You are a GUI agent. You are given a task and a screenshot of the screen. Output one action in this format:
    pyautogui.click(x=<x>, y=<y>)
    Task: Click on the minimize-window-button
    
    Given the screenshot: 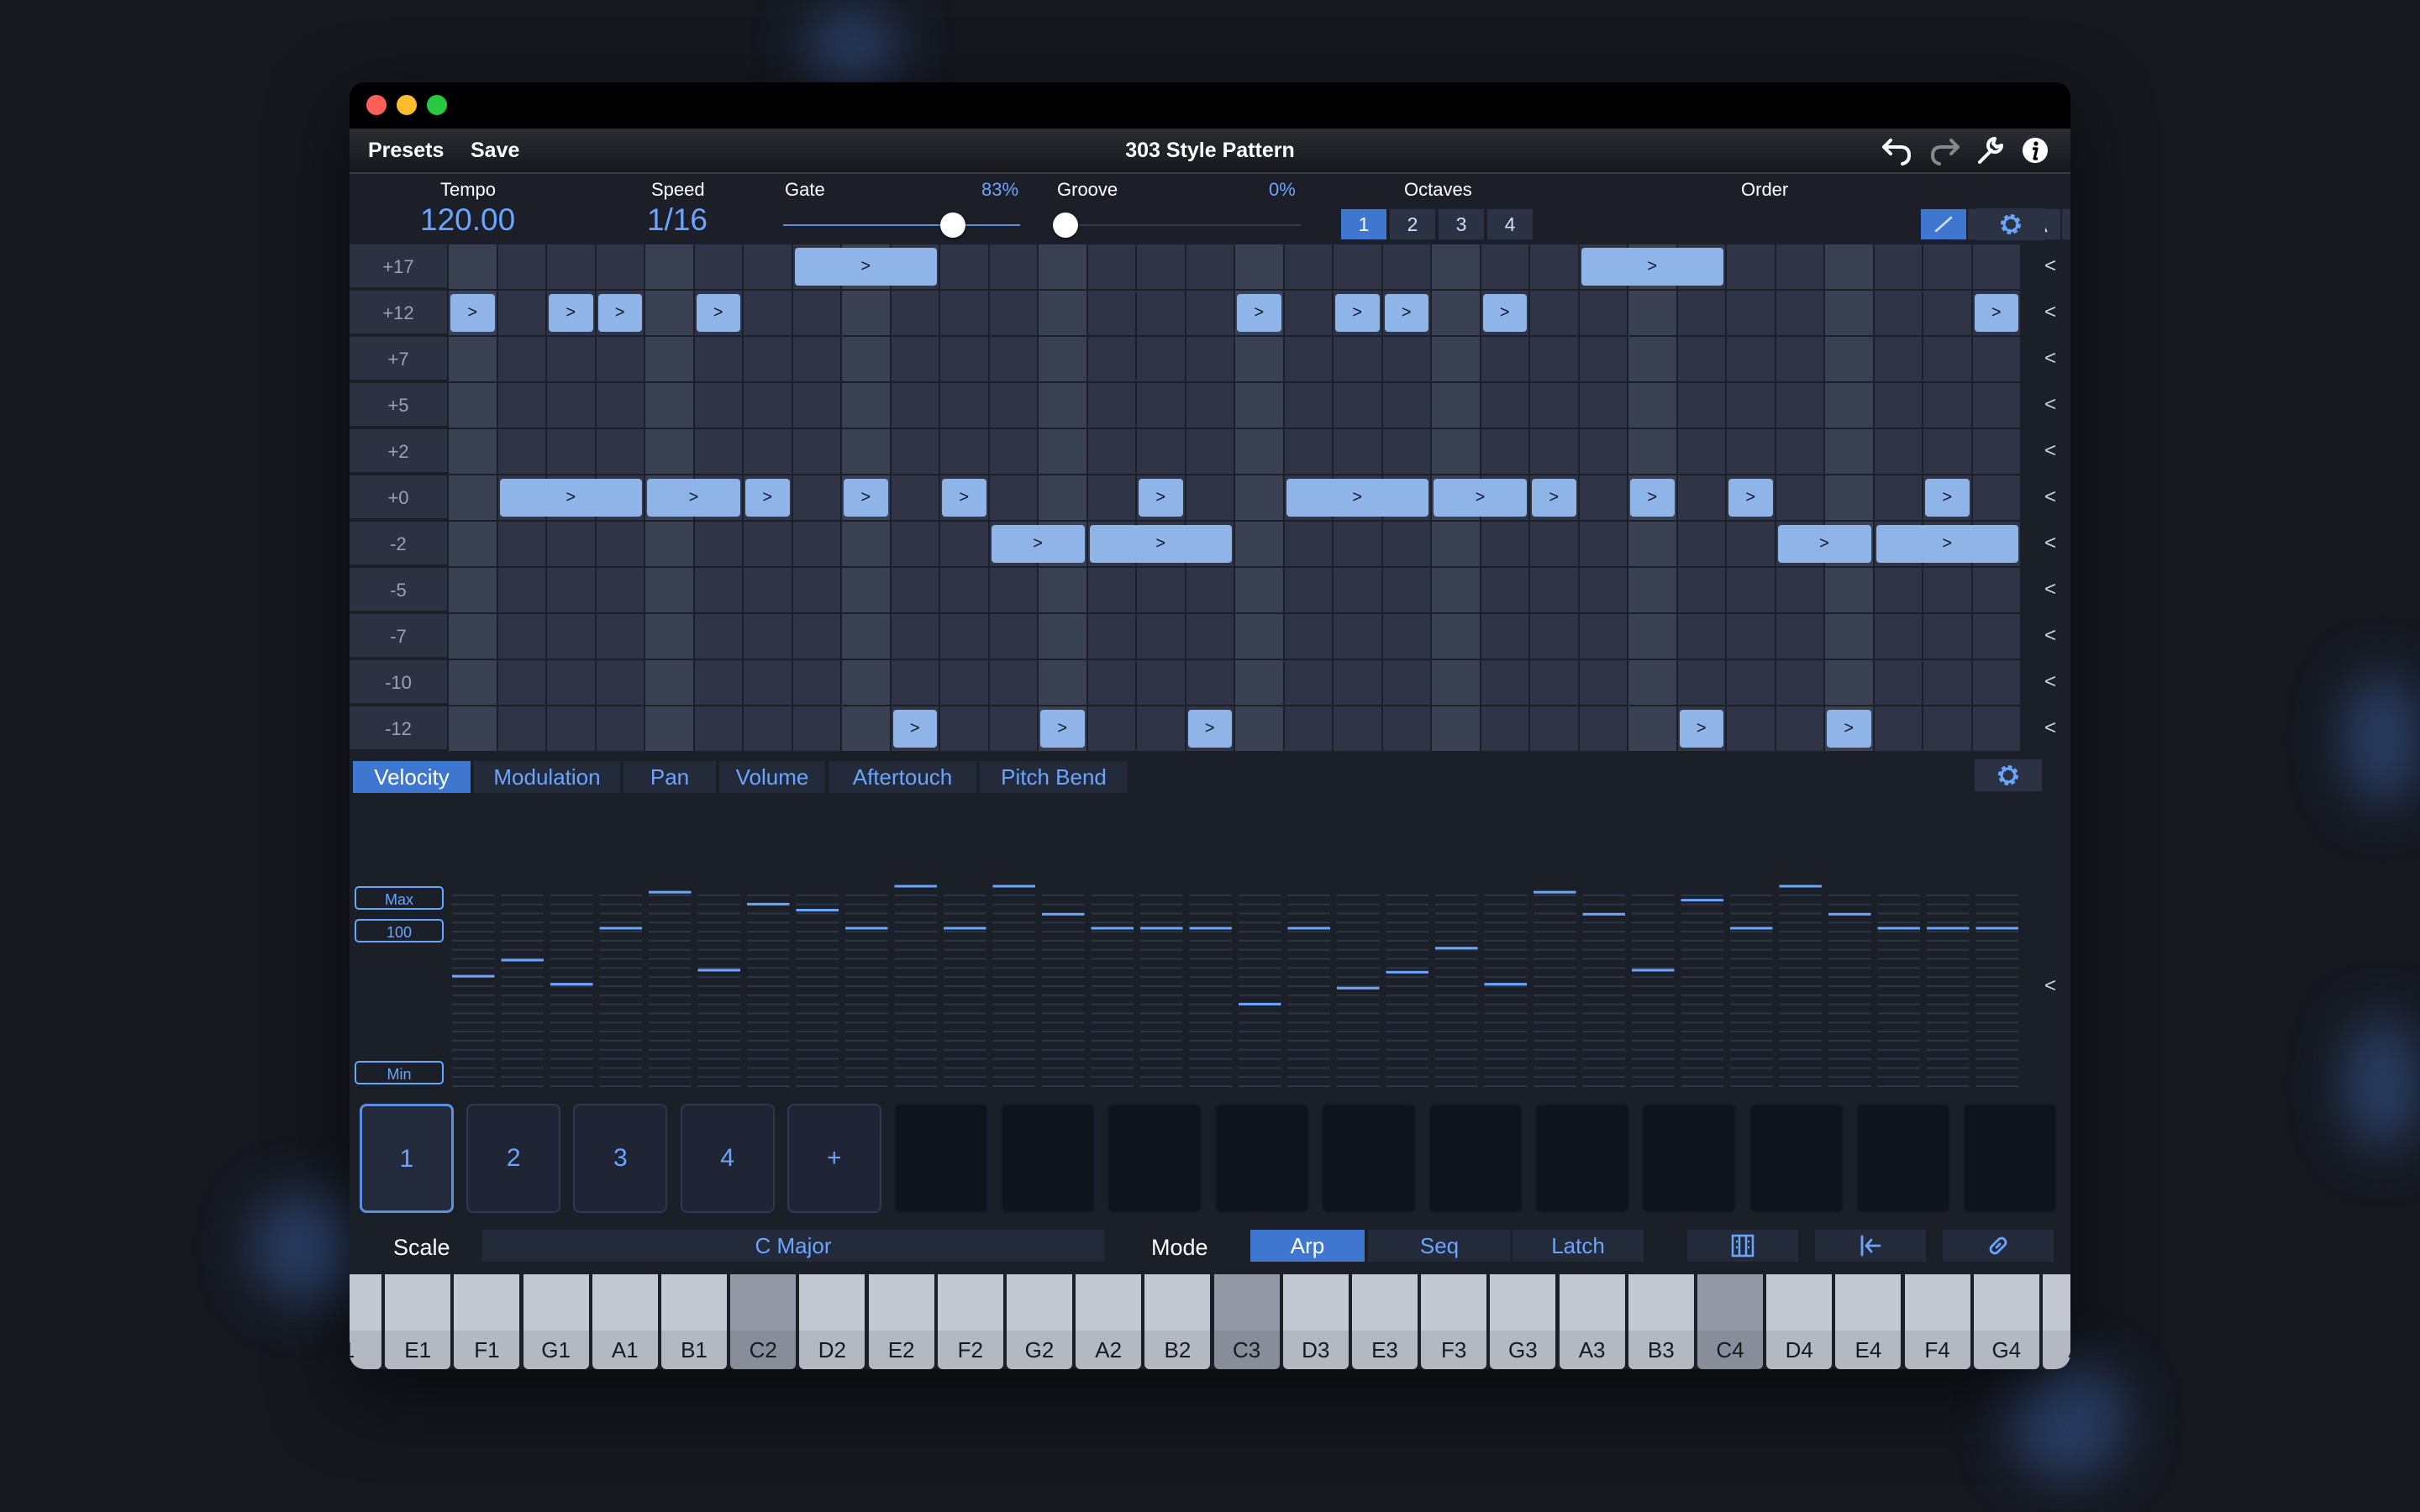 What is the action you would take?
    pyautogui.click(x=407, y=105)
    